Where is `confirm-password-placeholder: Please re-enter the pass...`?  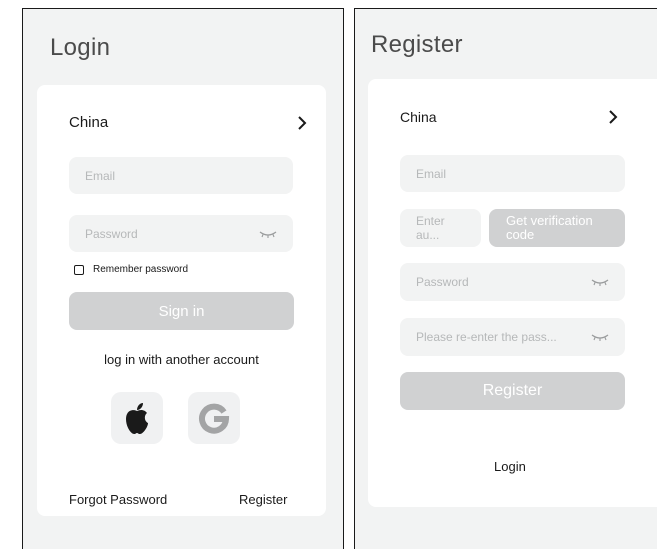
confirm-password-placeholder: Please re-enter the pass... is located at coordinates (486, 337).